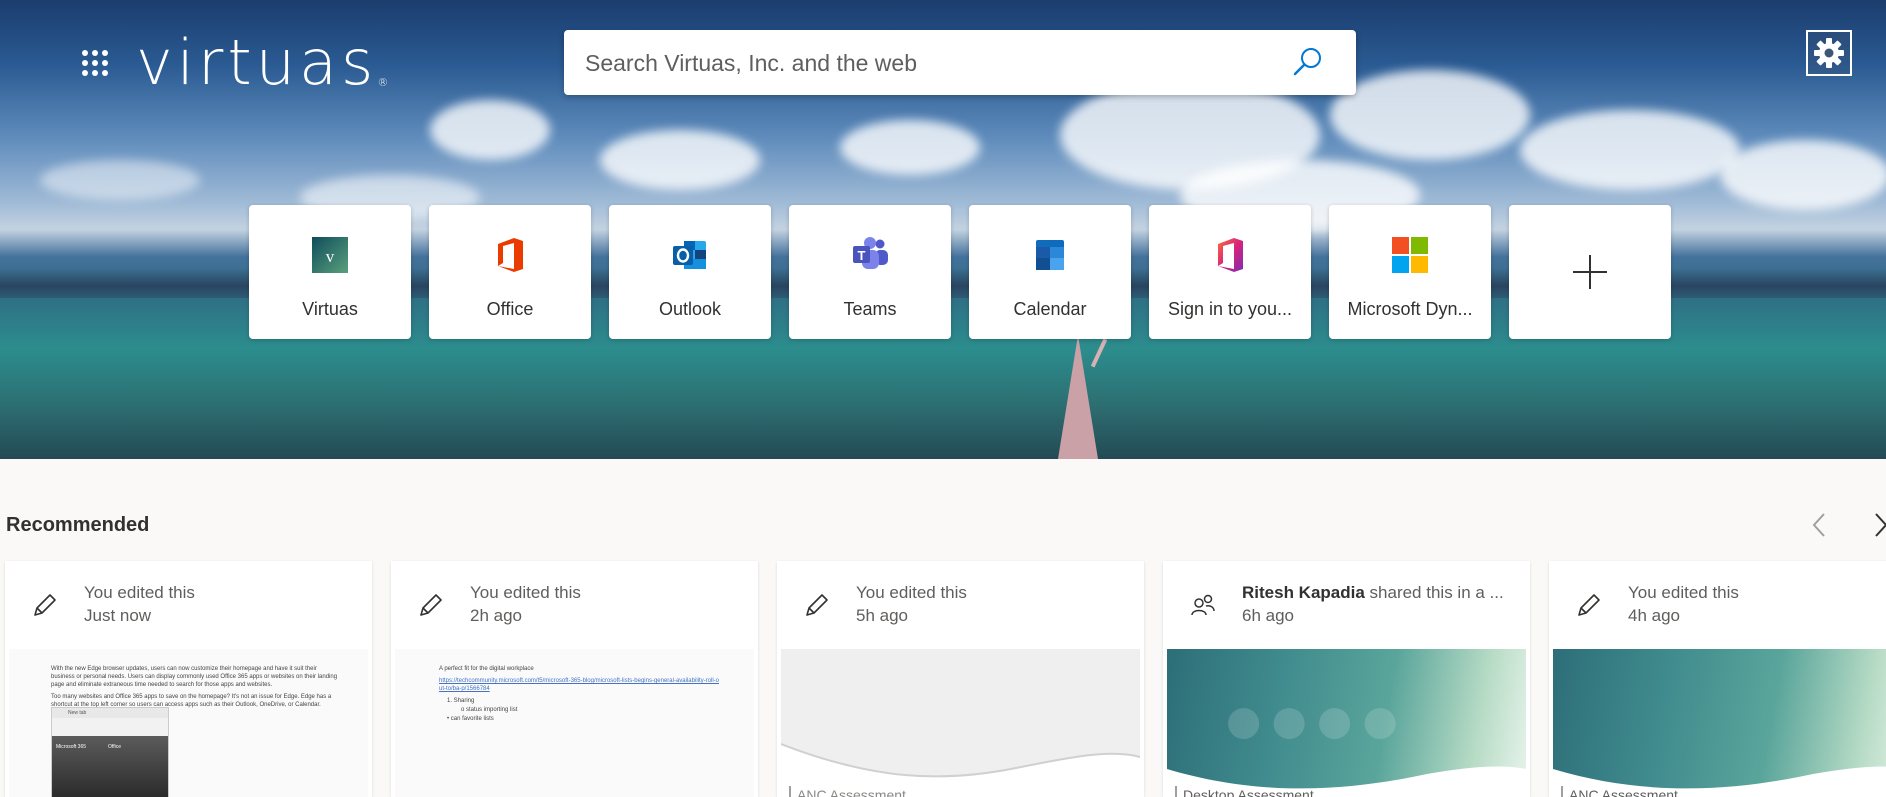 This screenshot has width=1886, height=797. What do you see at coordinates (1078, 397) in the screenshot?
I see `pier` at bounding box center [1078, 397].